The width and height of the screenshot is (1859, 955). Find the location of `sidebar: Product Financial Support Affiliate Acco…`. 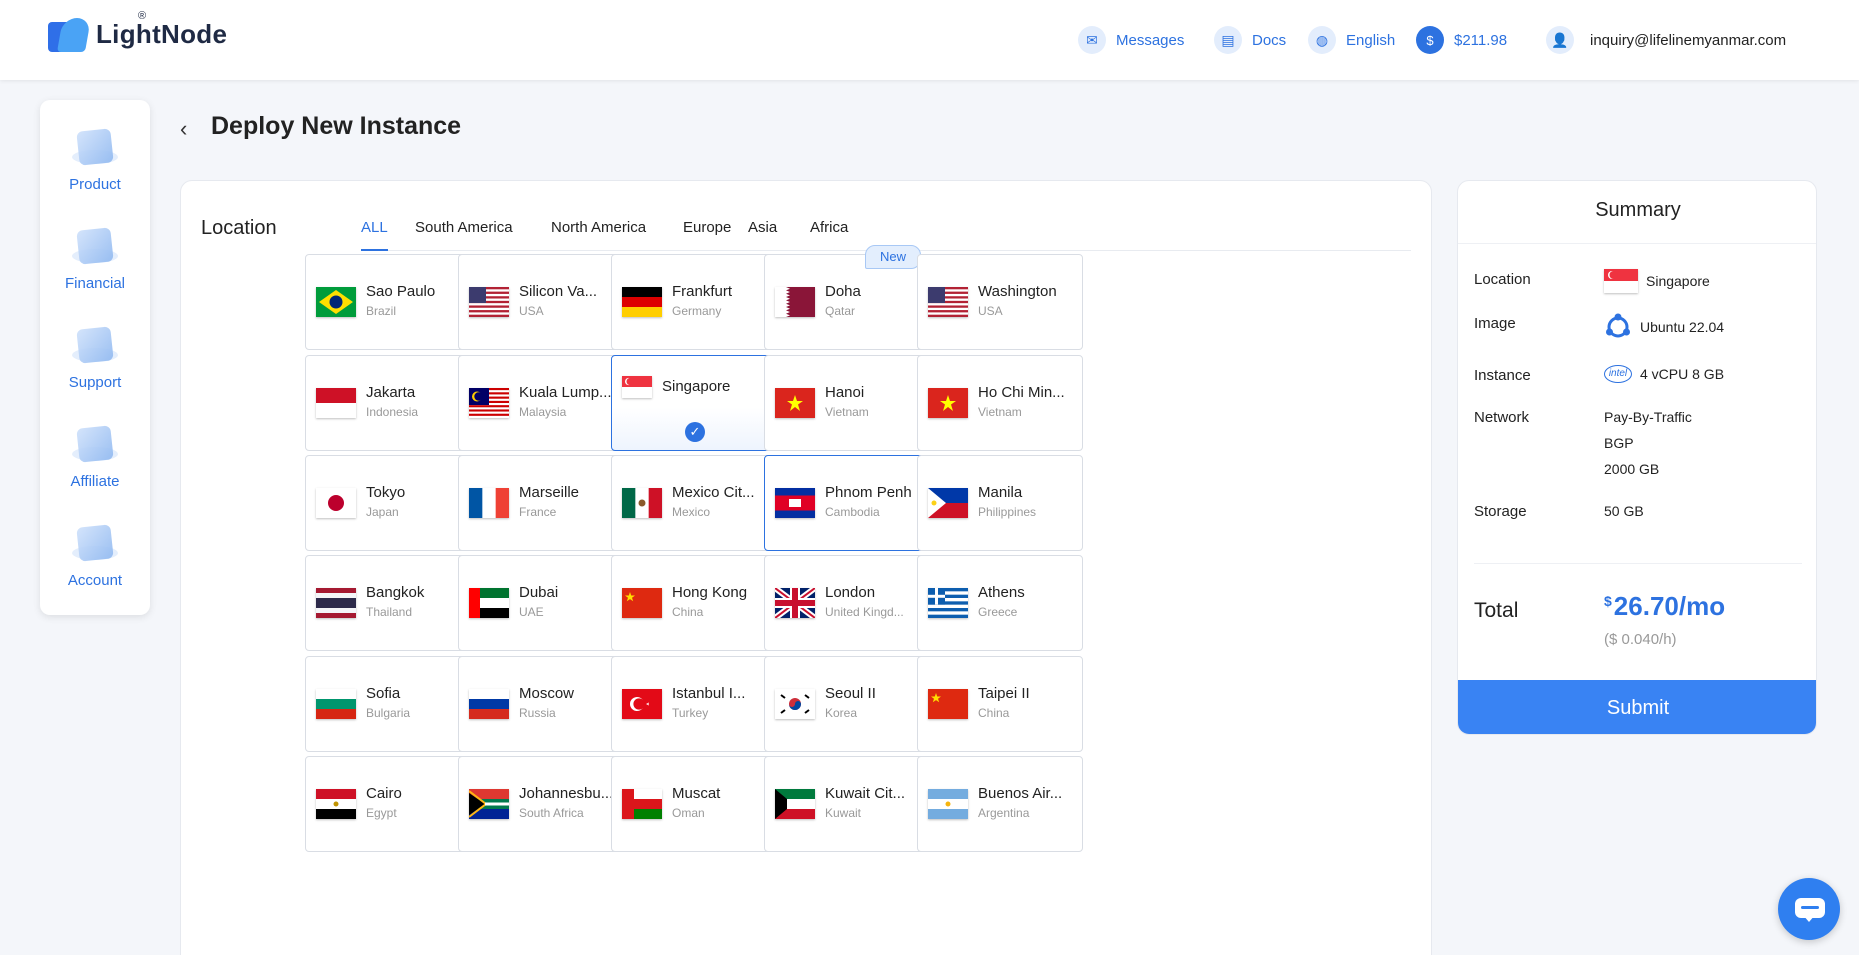

sidebar: Product Financial Support Affiliate Acco… is located at coordinates (95, 357).